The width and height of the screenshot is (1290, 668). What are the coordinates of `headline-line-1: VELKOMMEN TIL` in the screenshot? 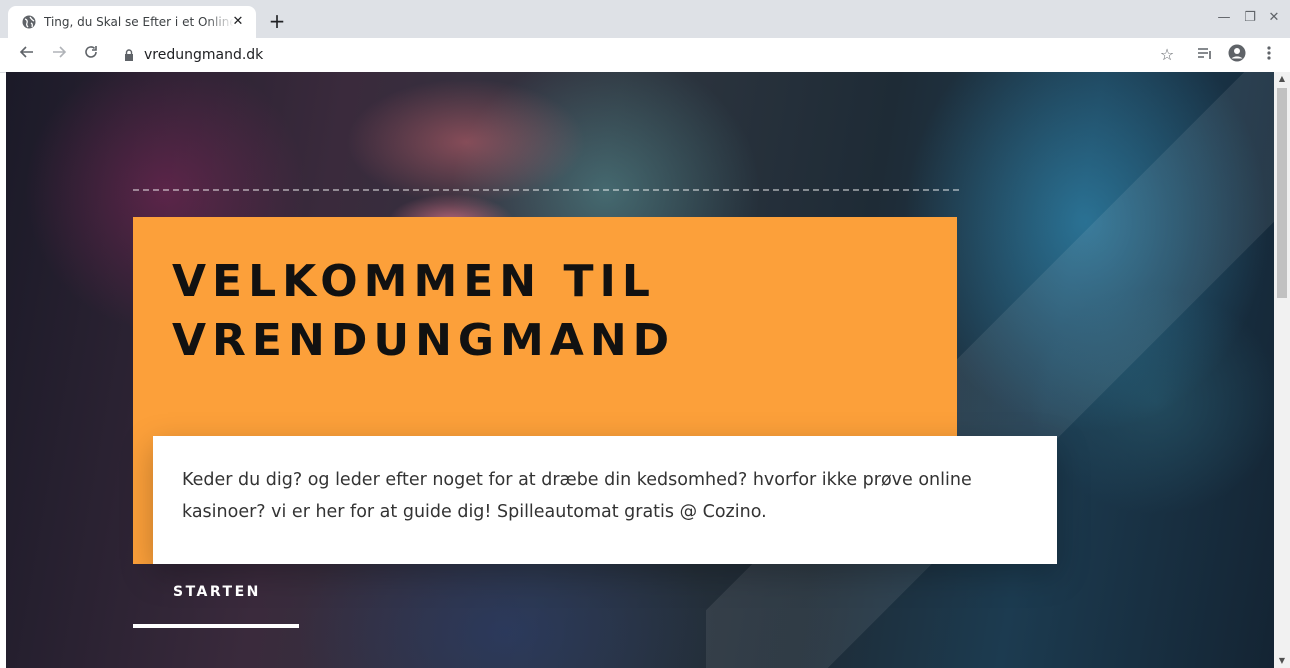 It's located at (414, 281).